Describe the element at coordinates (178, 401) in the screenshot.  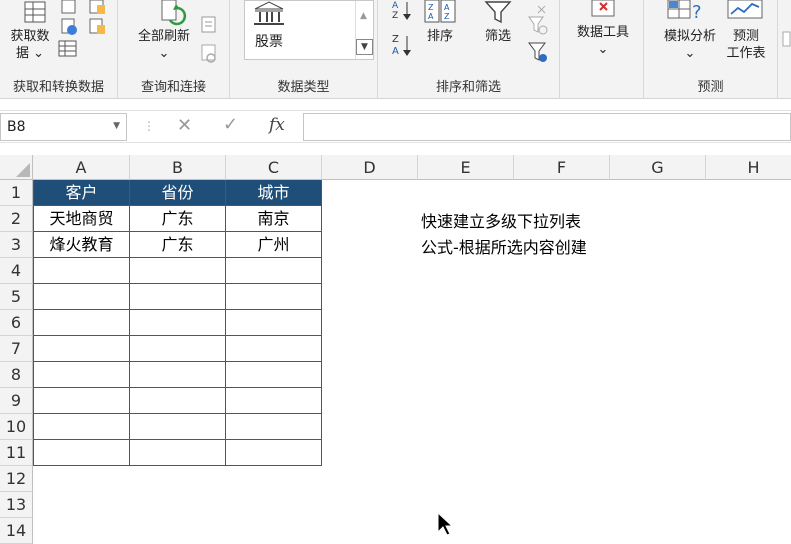
I see `cell-b9` at that location.